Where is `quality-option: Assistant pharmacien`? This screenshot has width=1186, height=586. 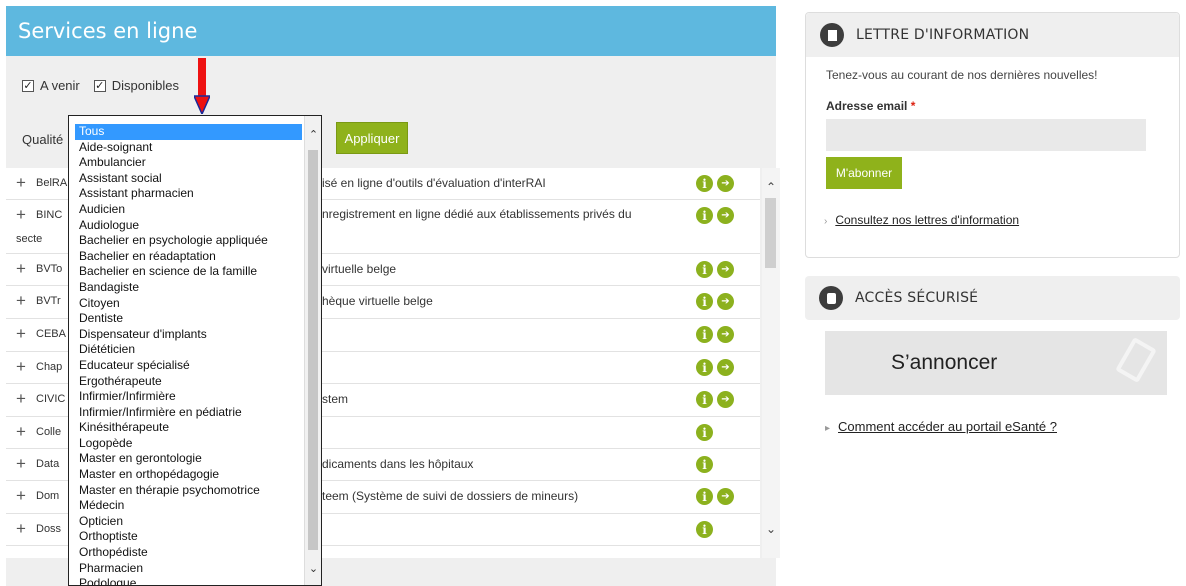
quality-option: Assistant pharmacien is located at coordinates (186, 194).